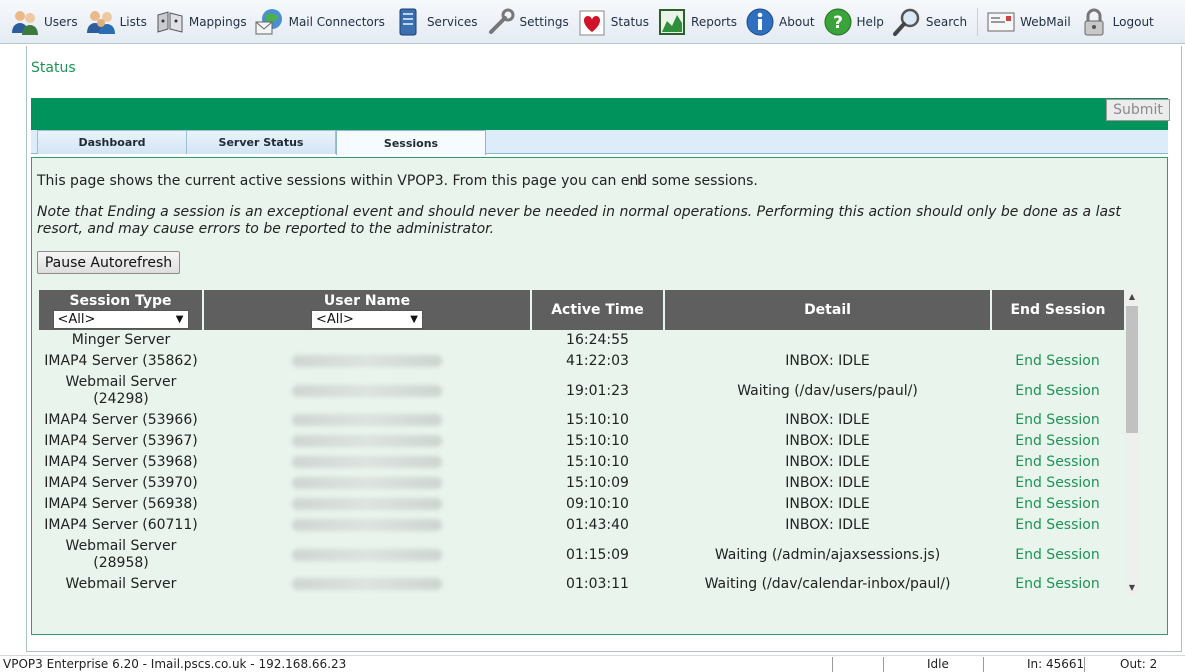 Image resolution: width=1185 pixels, height=672 pixels. I want to click on toolbar-webmail: WebMail, so click(1032, 22).